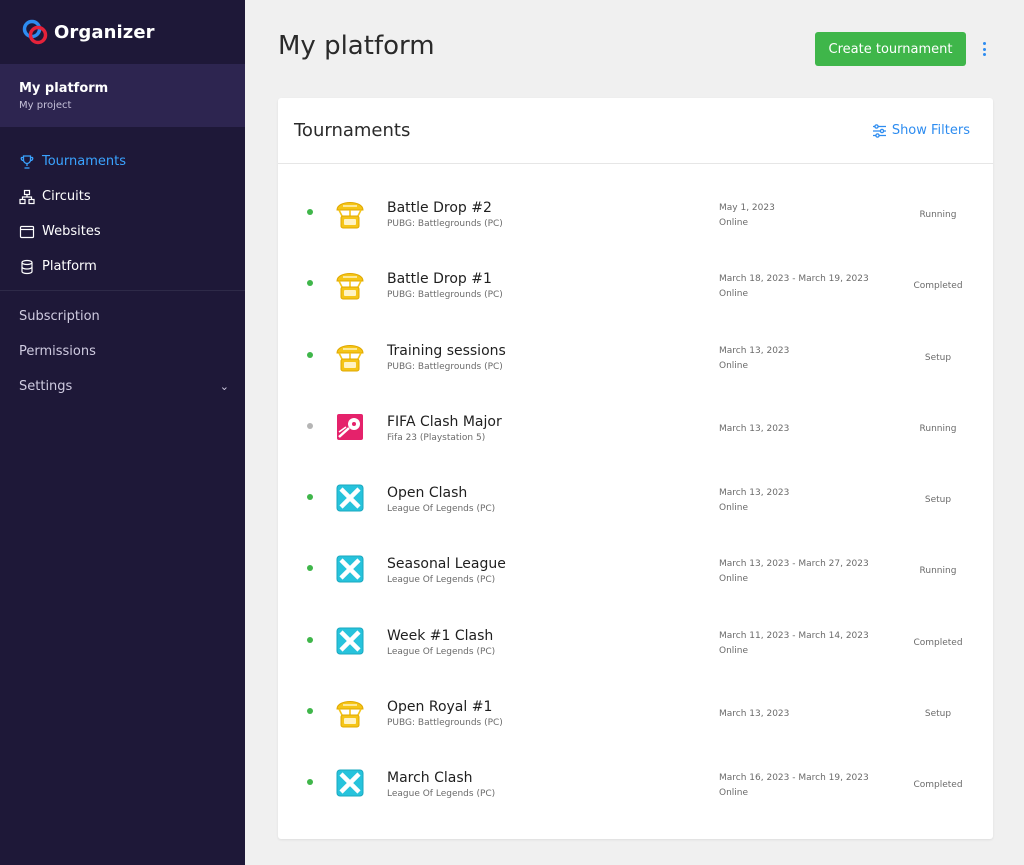  I want to click on show-filters-label: Show Filters, so click(930, 130).